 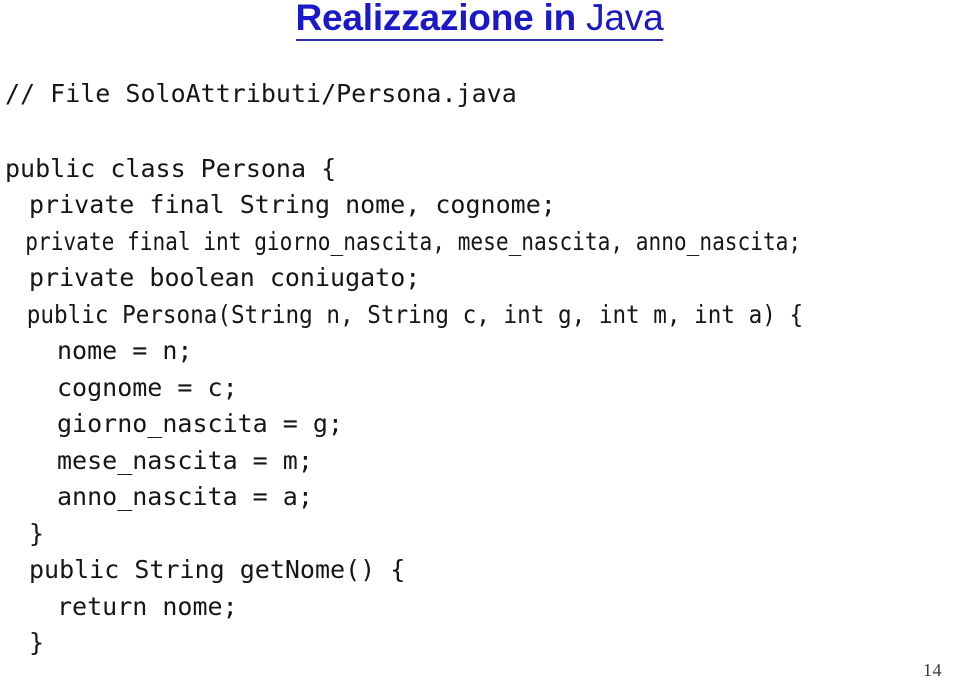 I want to click on code-line: return nome;, so click(x=147, y=606).